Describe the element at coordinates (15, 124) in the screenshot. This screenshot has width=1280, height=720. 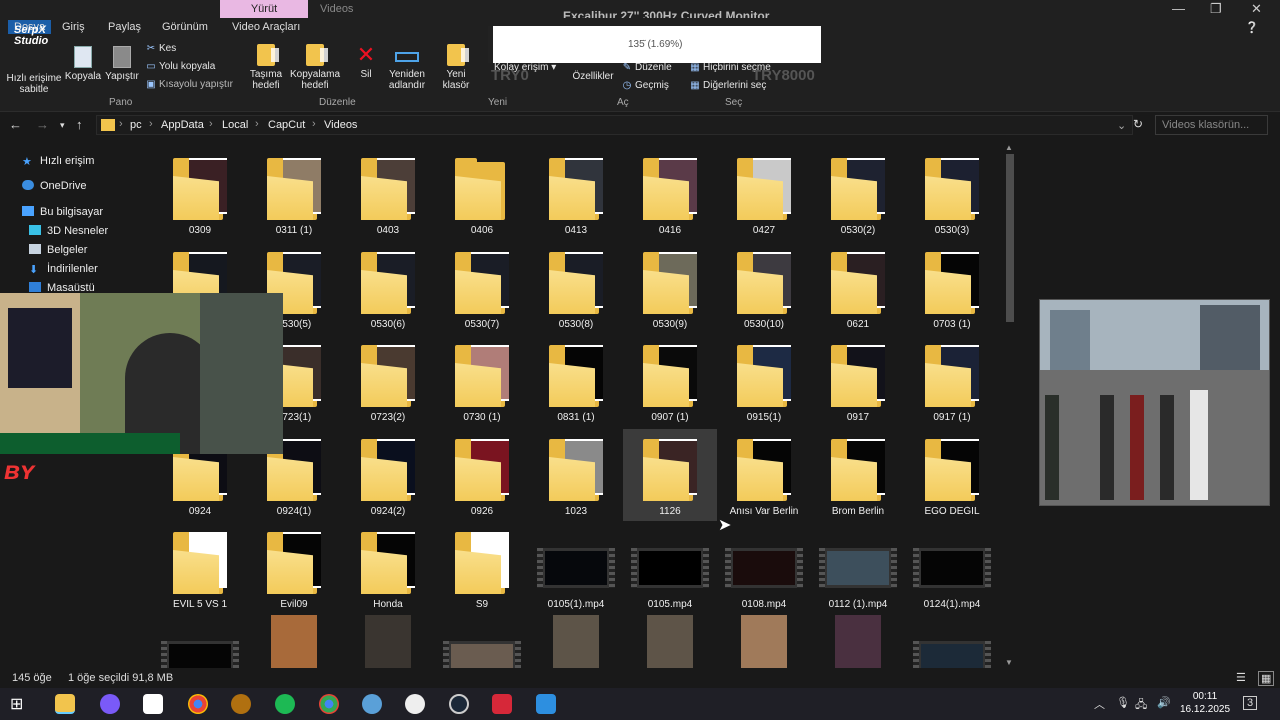
I see `back-arrow-icon: ←` at that location.